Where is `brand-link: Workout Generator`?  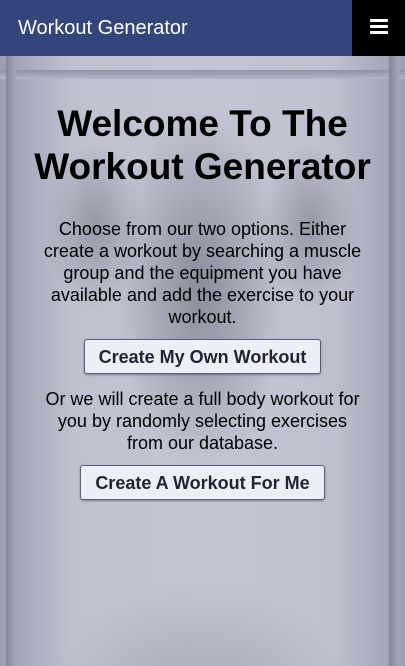 brand-link: Workout Generator is located at coordinates (103, 28).